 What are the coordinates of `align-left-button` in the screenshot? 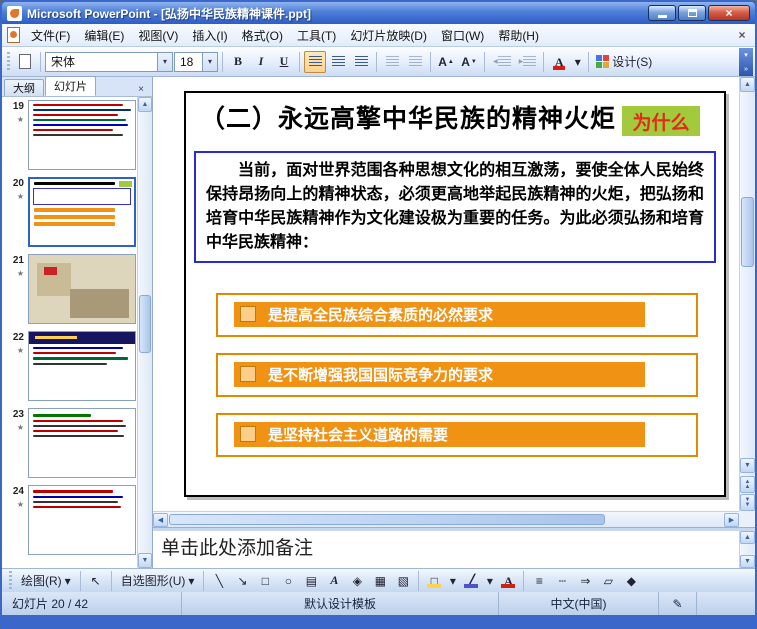 It's located at (315, 61).